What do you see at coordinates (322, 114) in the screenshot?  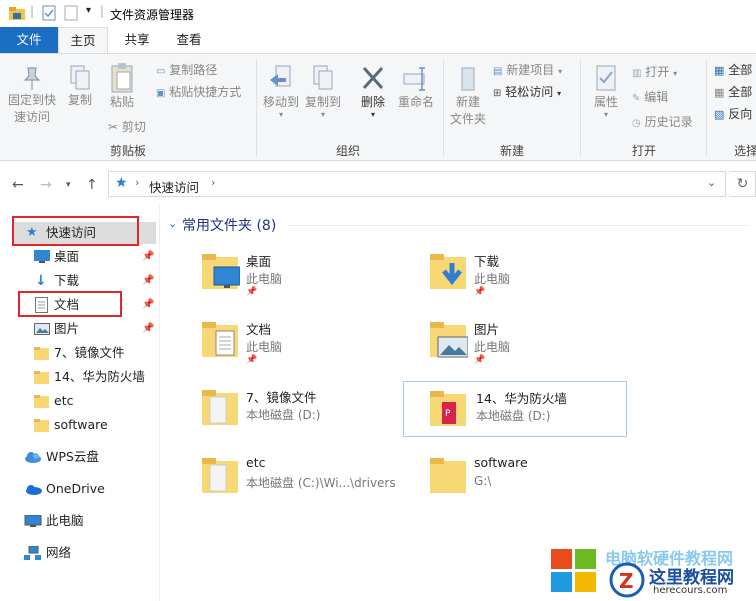 I see `chevron-down-icon: ▾` at bounding box center [322, 114].